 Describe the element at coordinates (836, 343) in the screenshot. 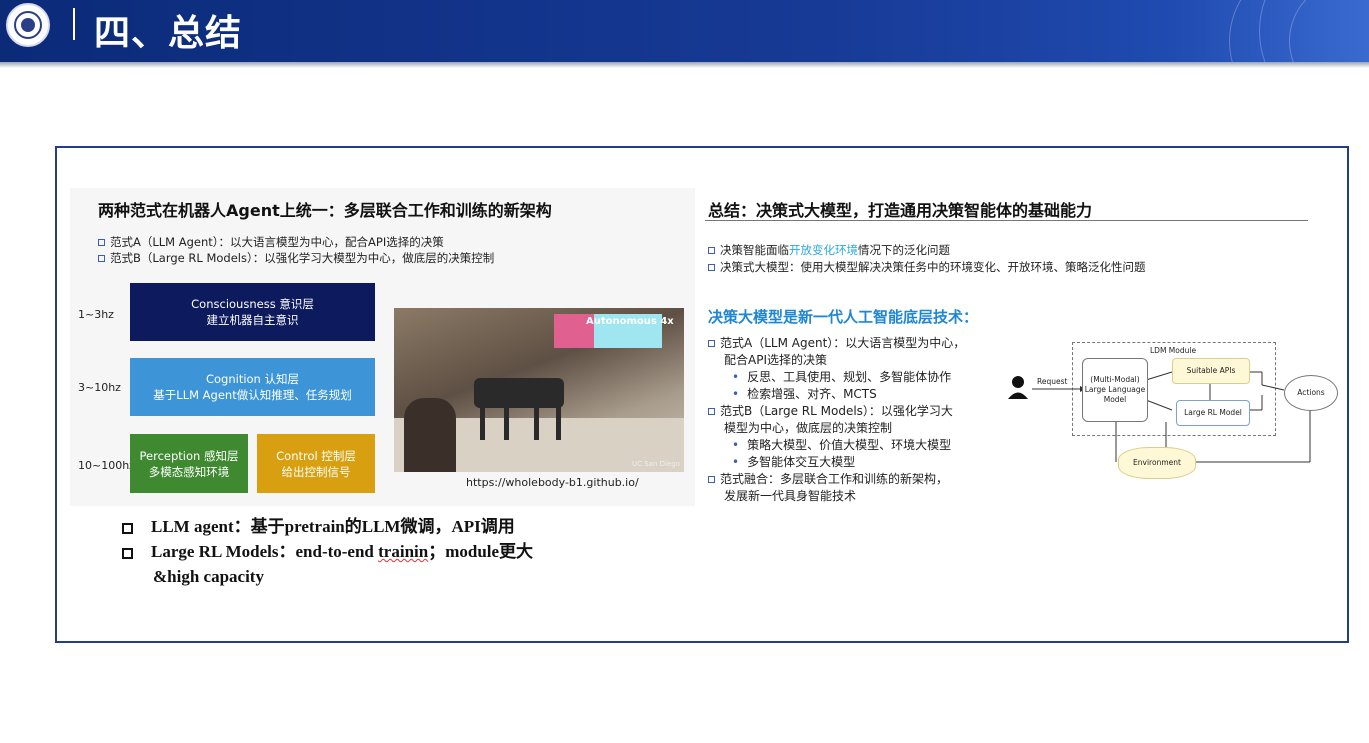

I see `list-item: 范式A（LLM Agent）：以大语言模型为中心，` at that location.